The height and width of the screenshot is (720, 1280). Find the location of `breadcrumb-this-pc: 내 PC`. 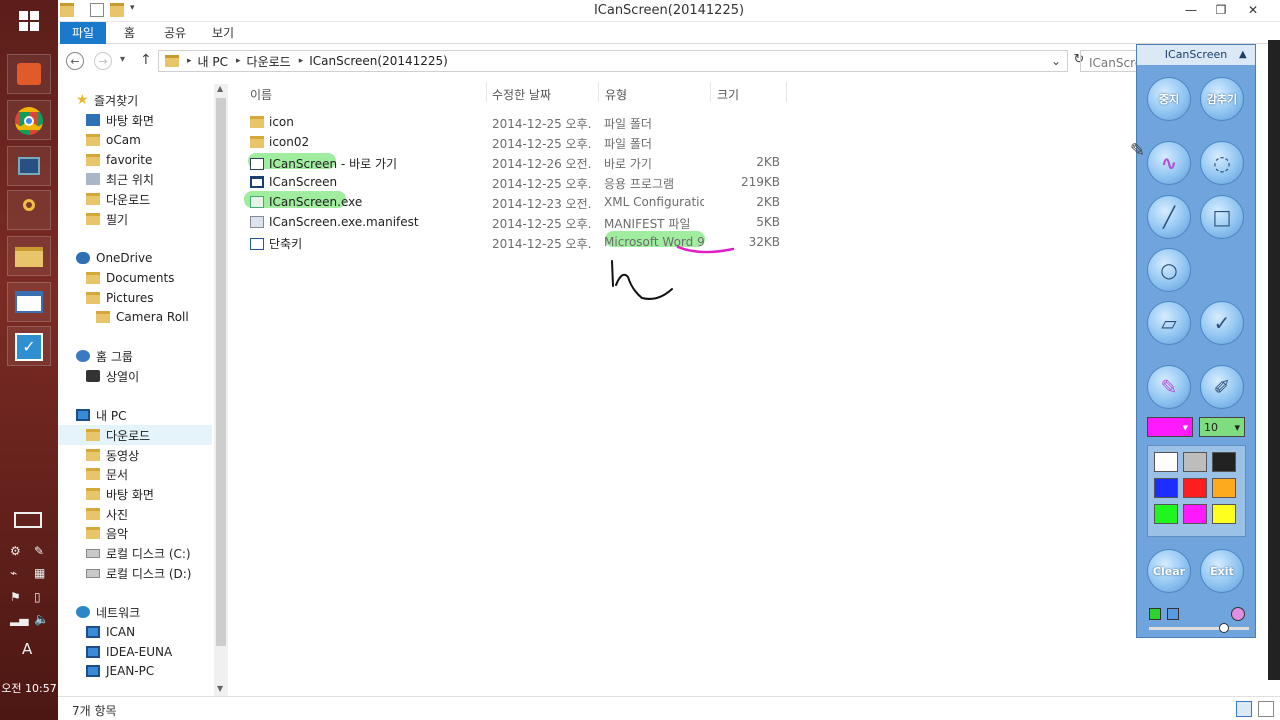

breadcrumb-this-pc: 내 PC is located at coordinates (213, 61).